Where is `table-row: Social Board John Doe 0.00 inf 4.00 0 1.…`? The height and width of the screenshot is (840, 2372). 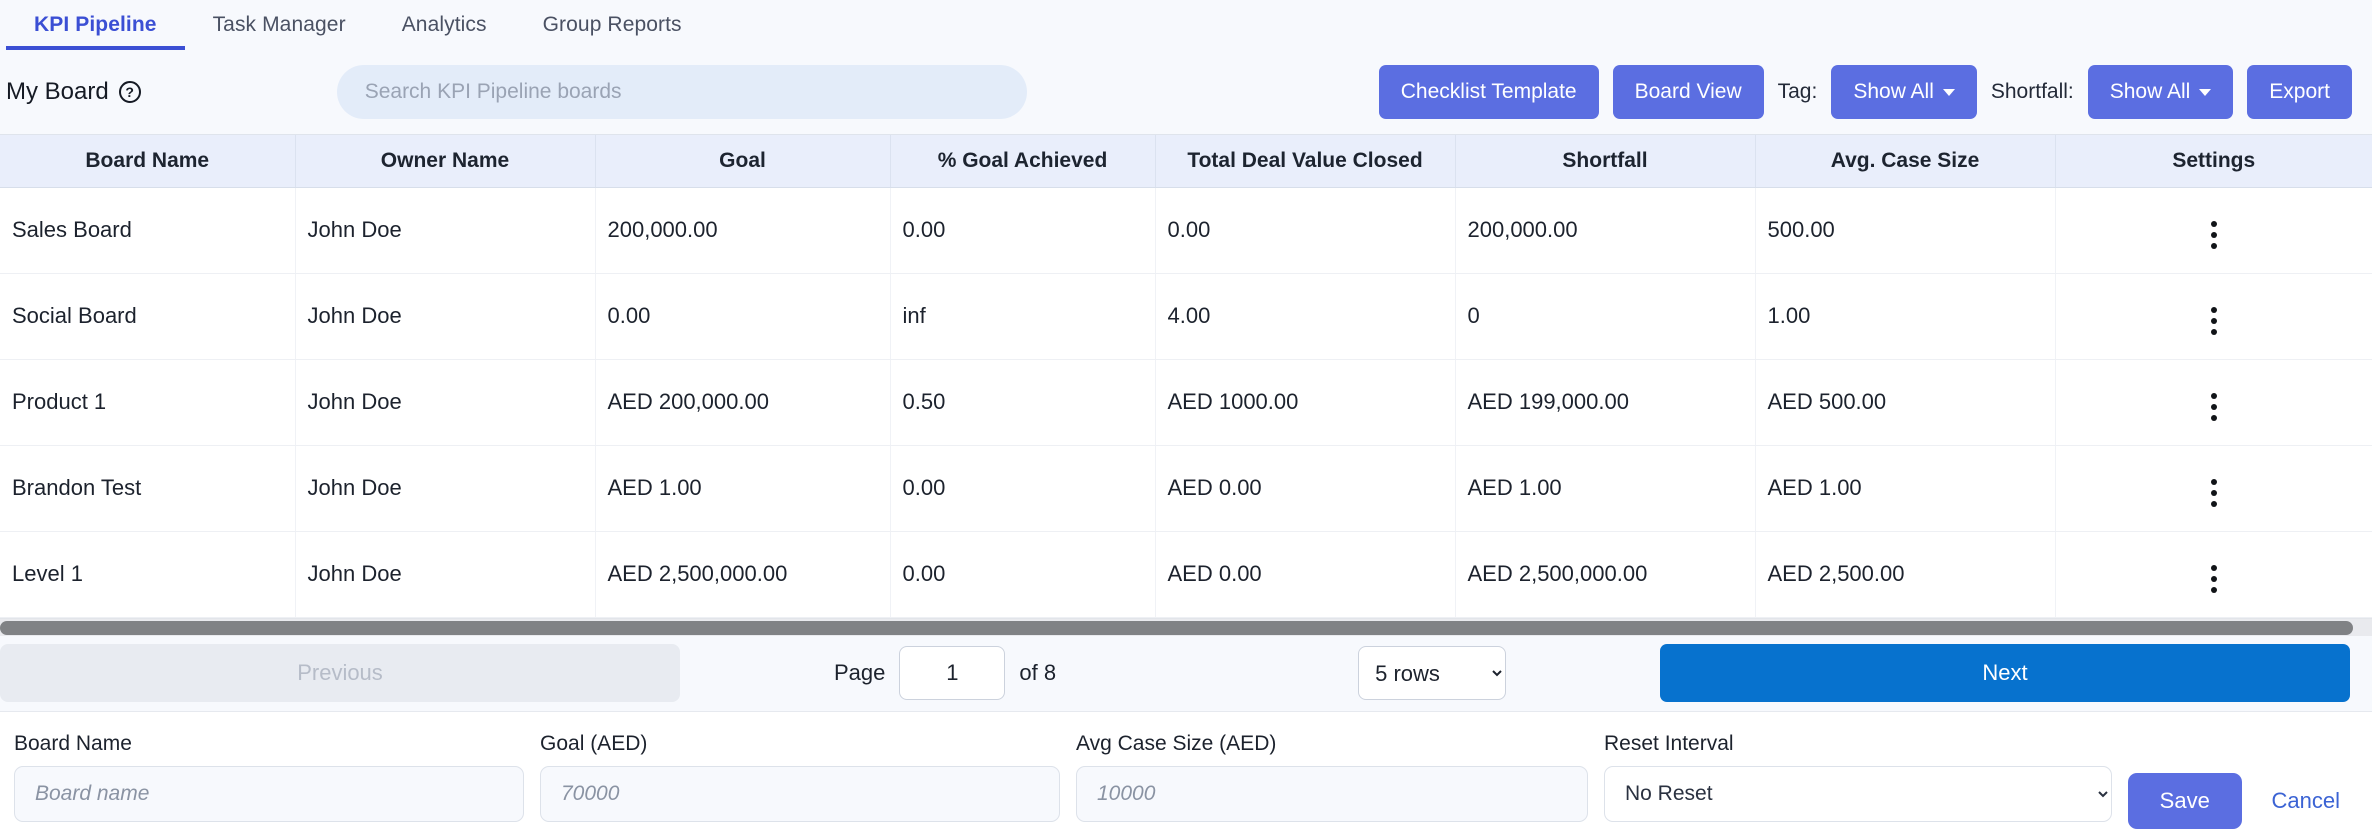 table-row: Social Board John Doe 0.00 inf 4.00 0 1.… is located at coordinates (1186, 316).